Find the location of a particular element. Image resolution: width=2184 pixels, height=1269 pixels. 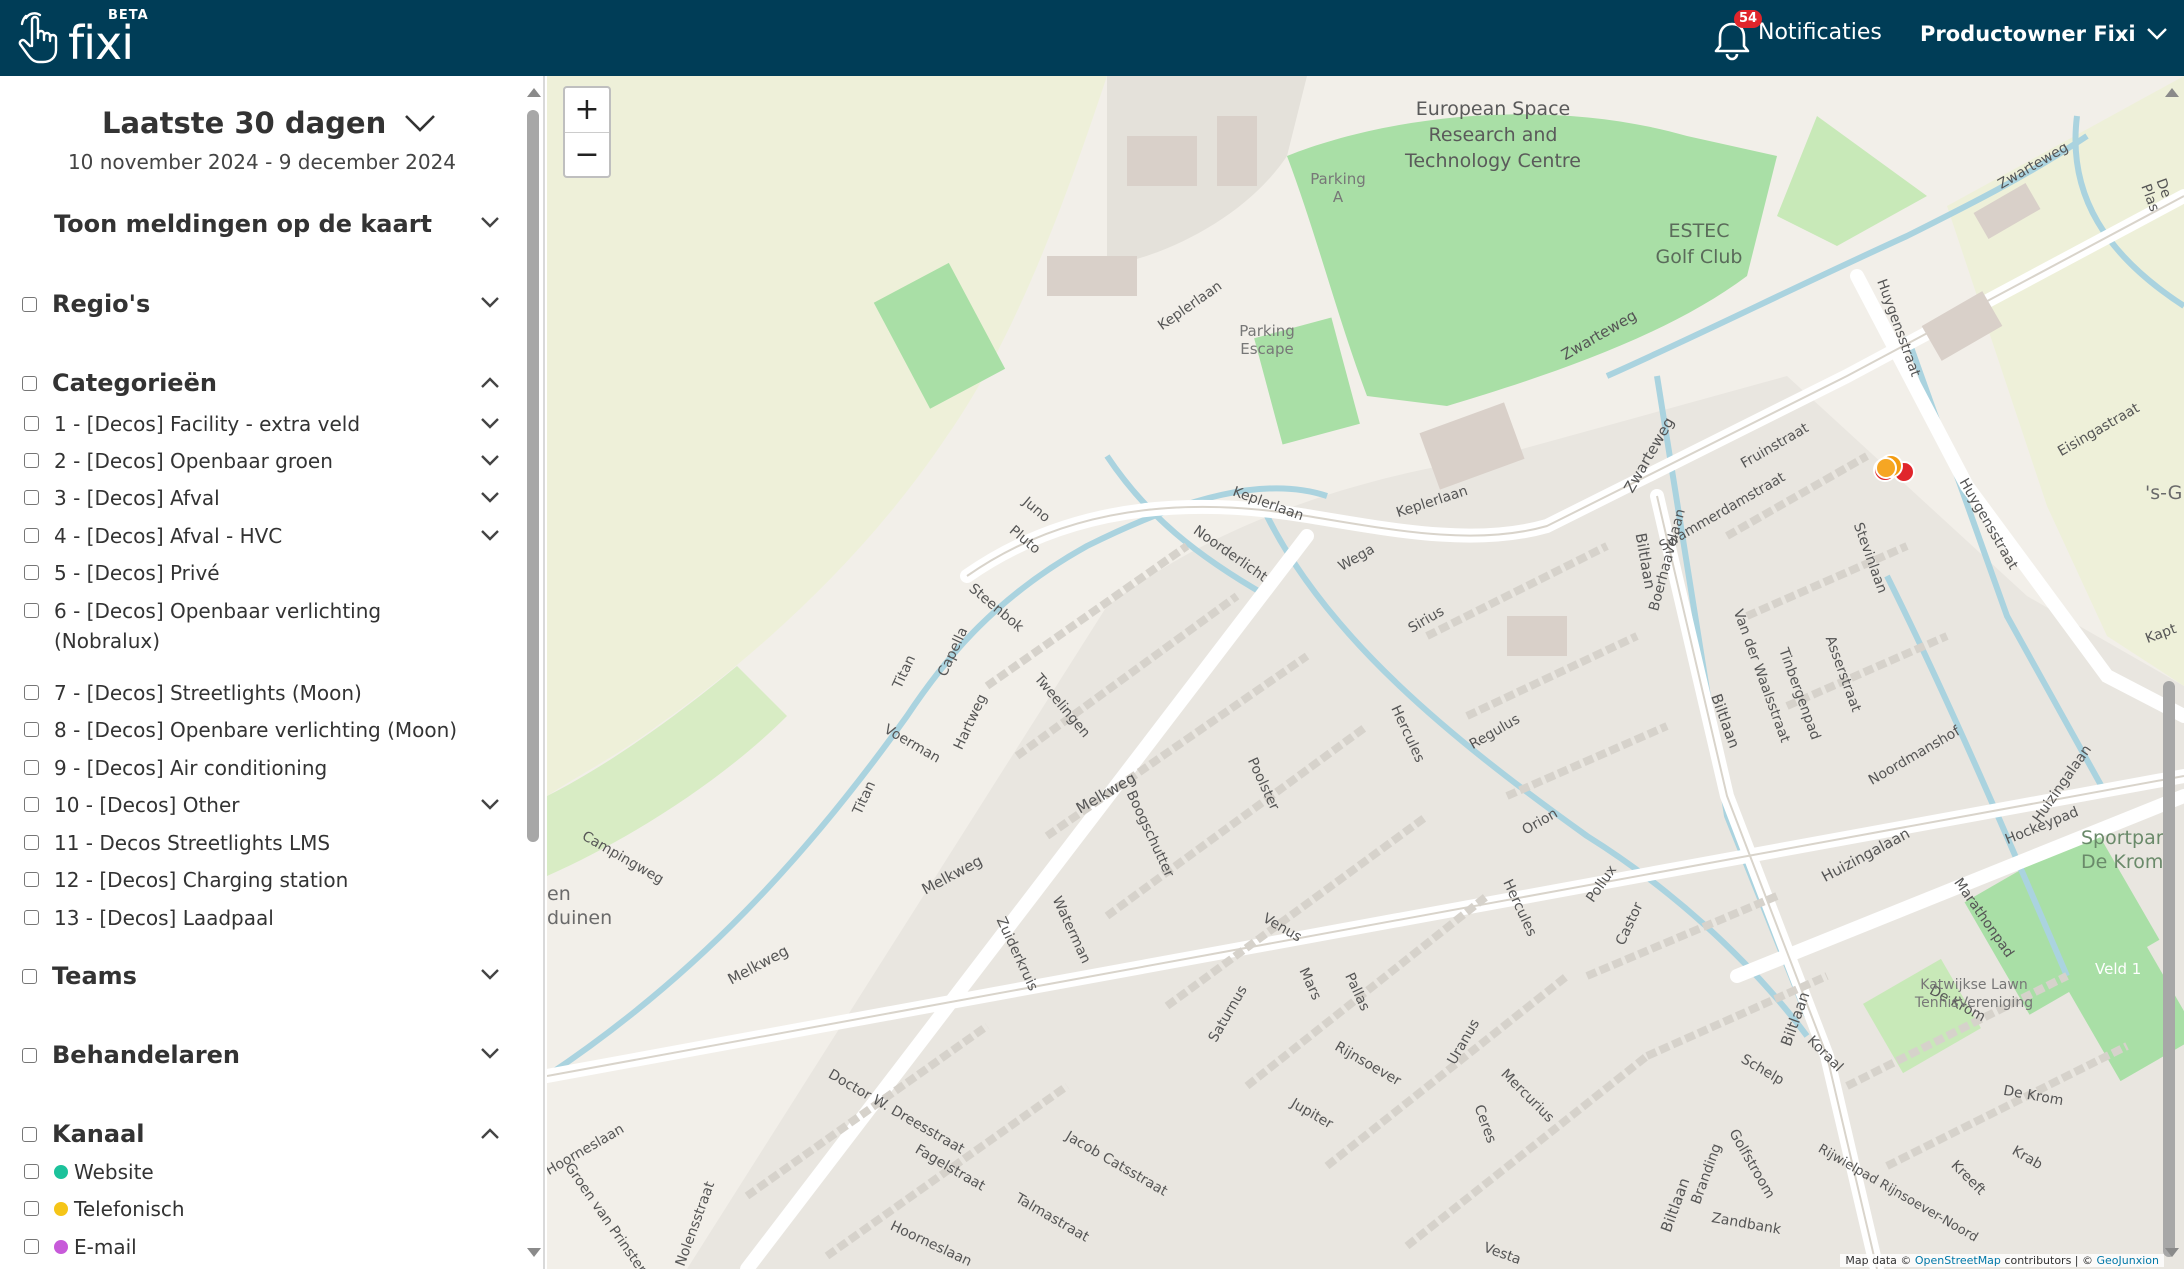

categories-section: Categorieën is located at coordinates (261, 383).